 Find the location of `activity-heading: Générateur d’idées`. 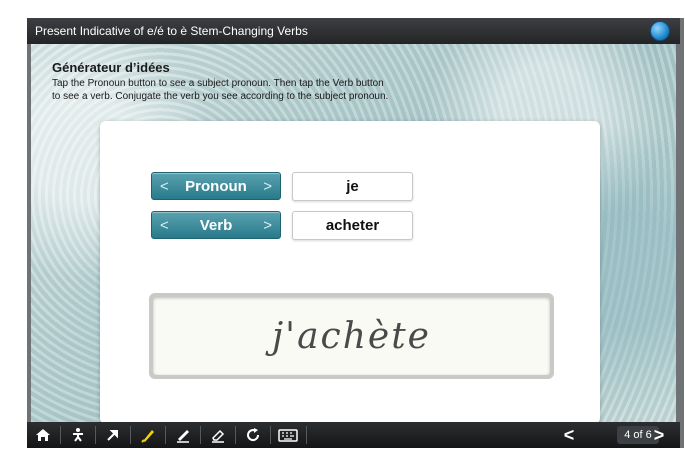

activity-heading: Générateur d’idées is located at coordinates (111, 67).